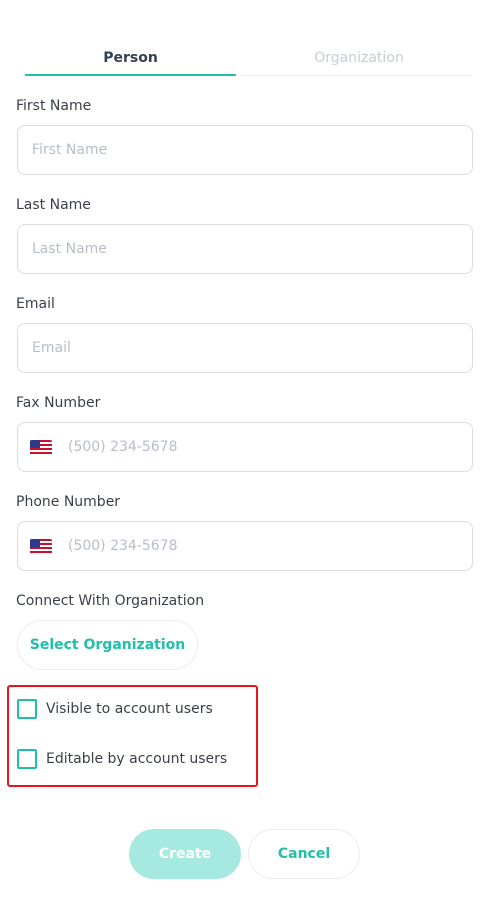 The image size is (489, 902). I want to click on select-organization-button: Select Organization, so click(107, 645).